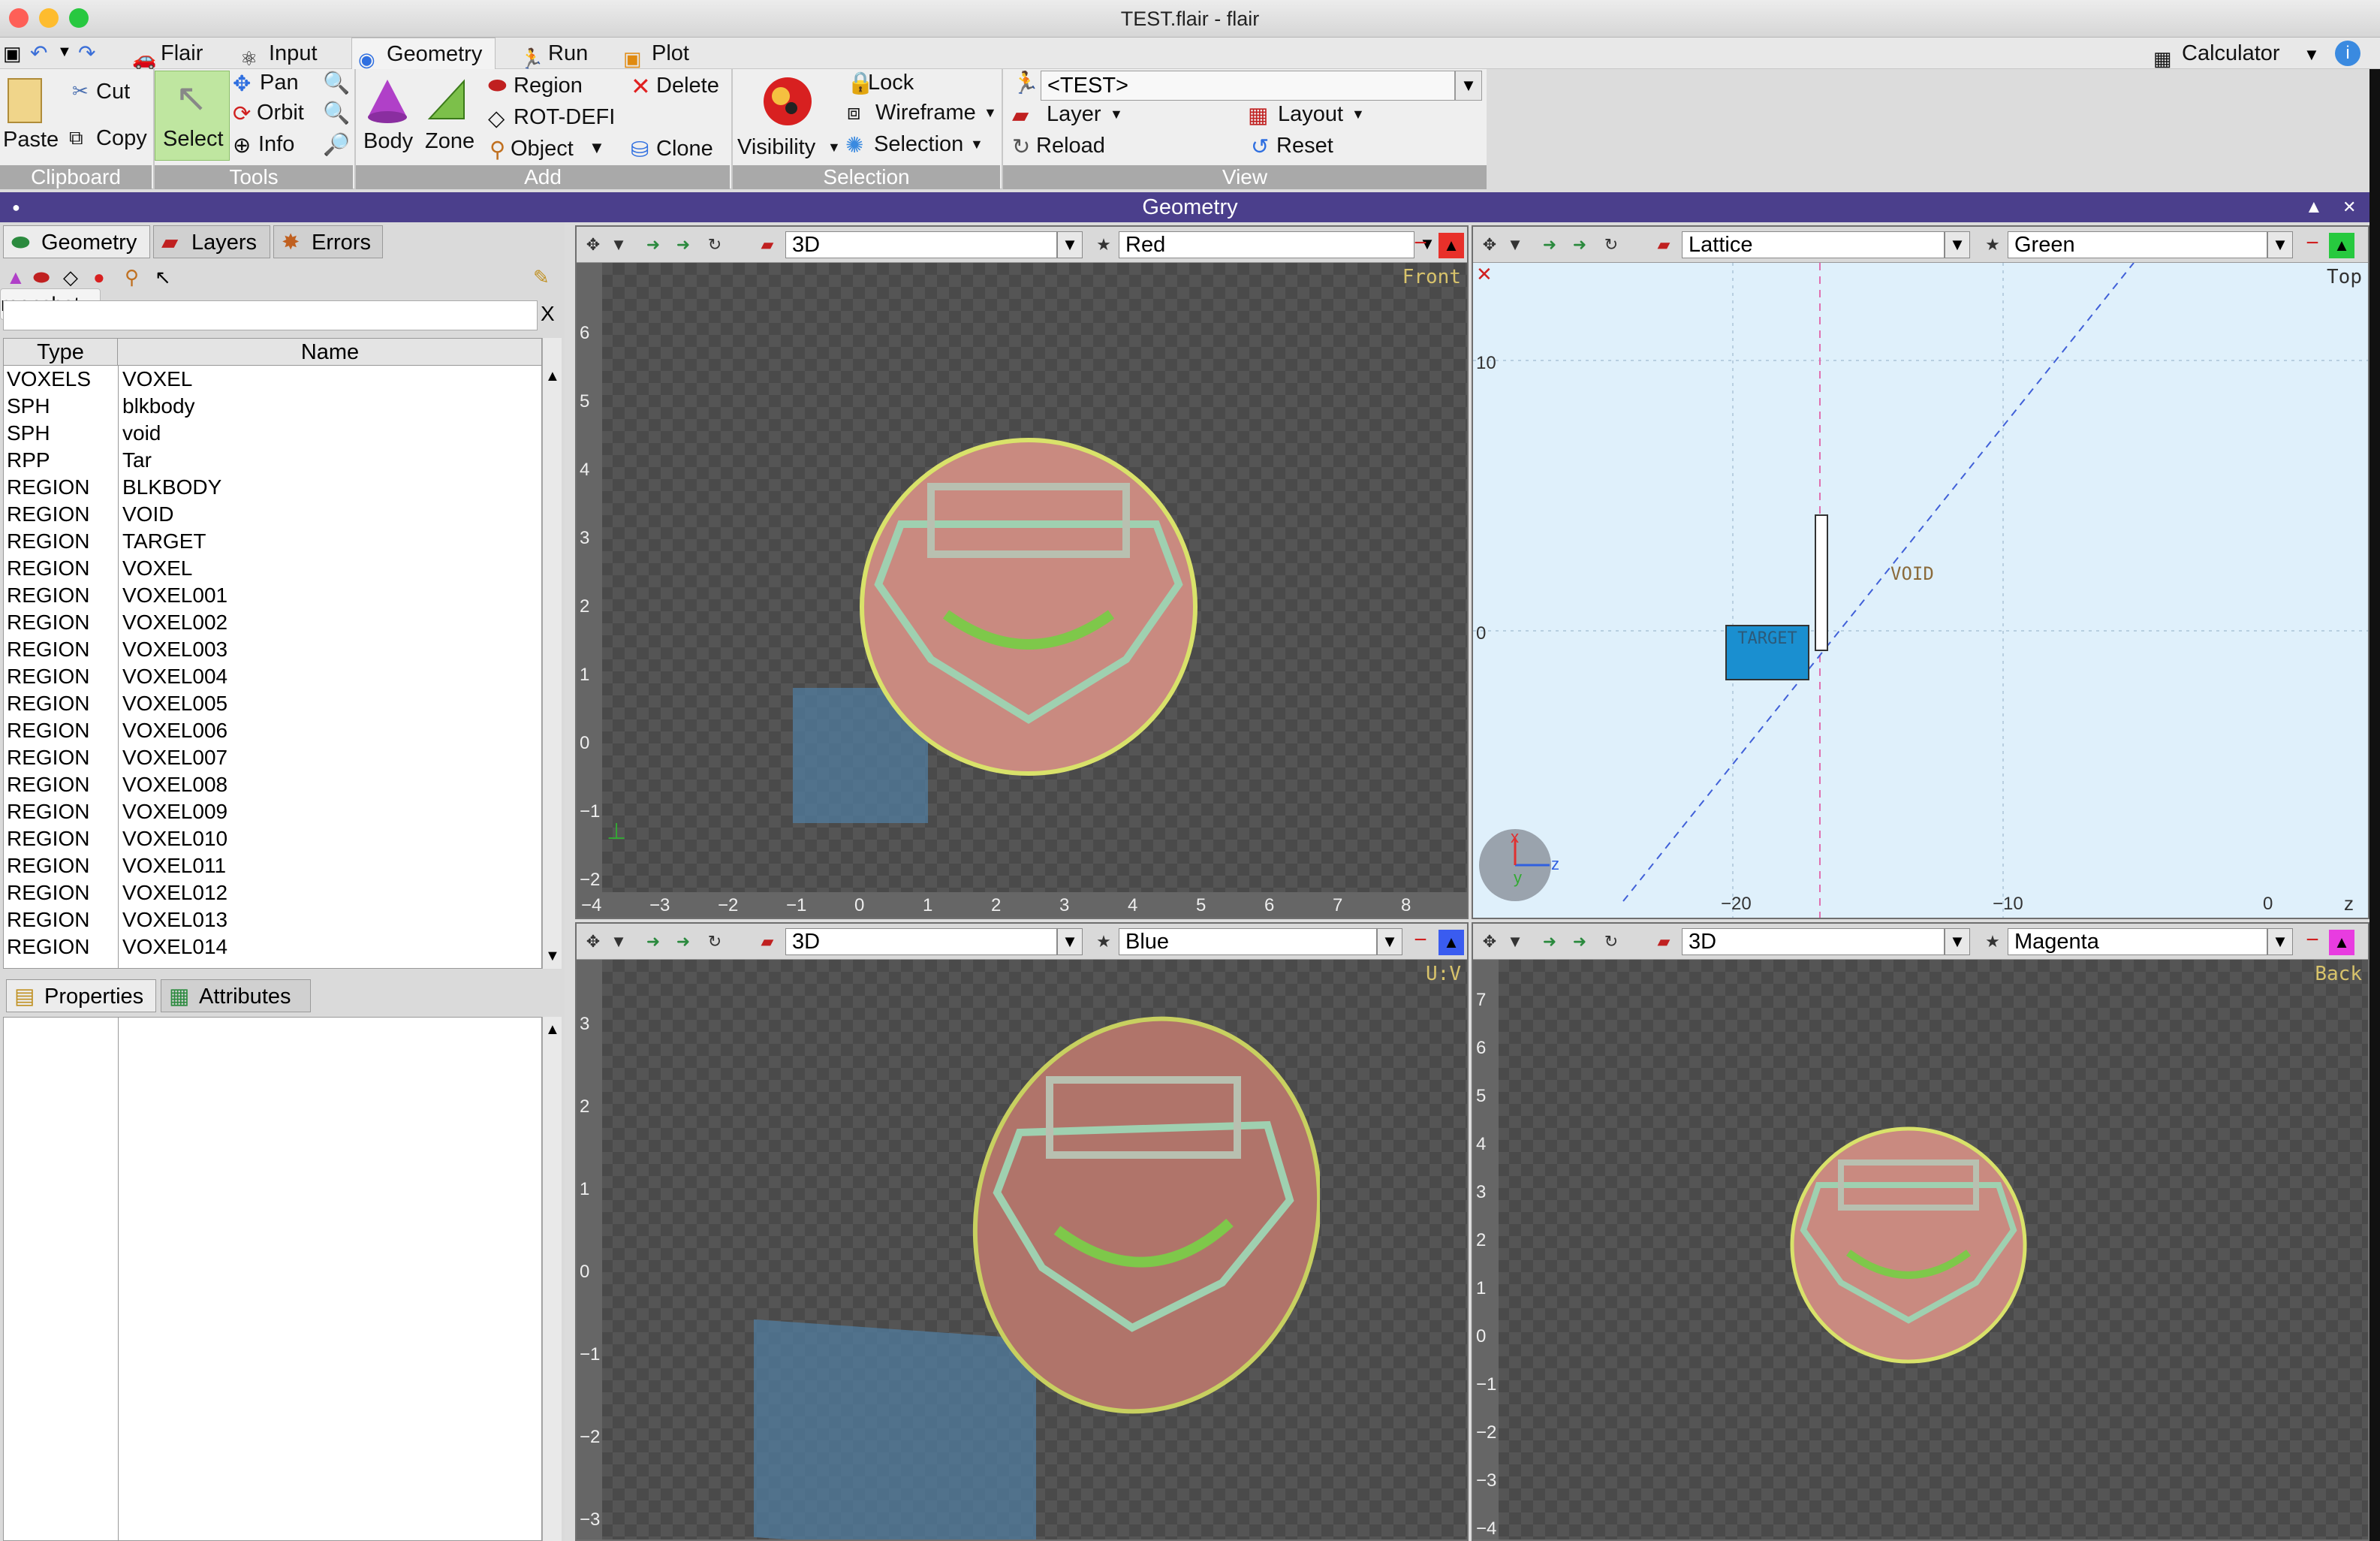  I want to click on viewport-mode-select: Lattice, so click(1813, 245).